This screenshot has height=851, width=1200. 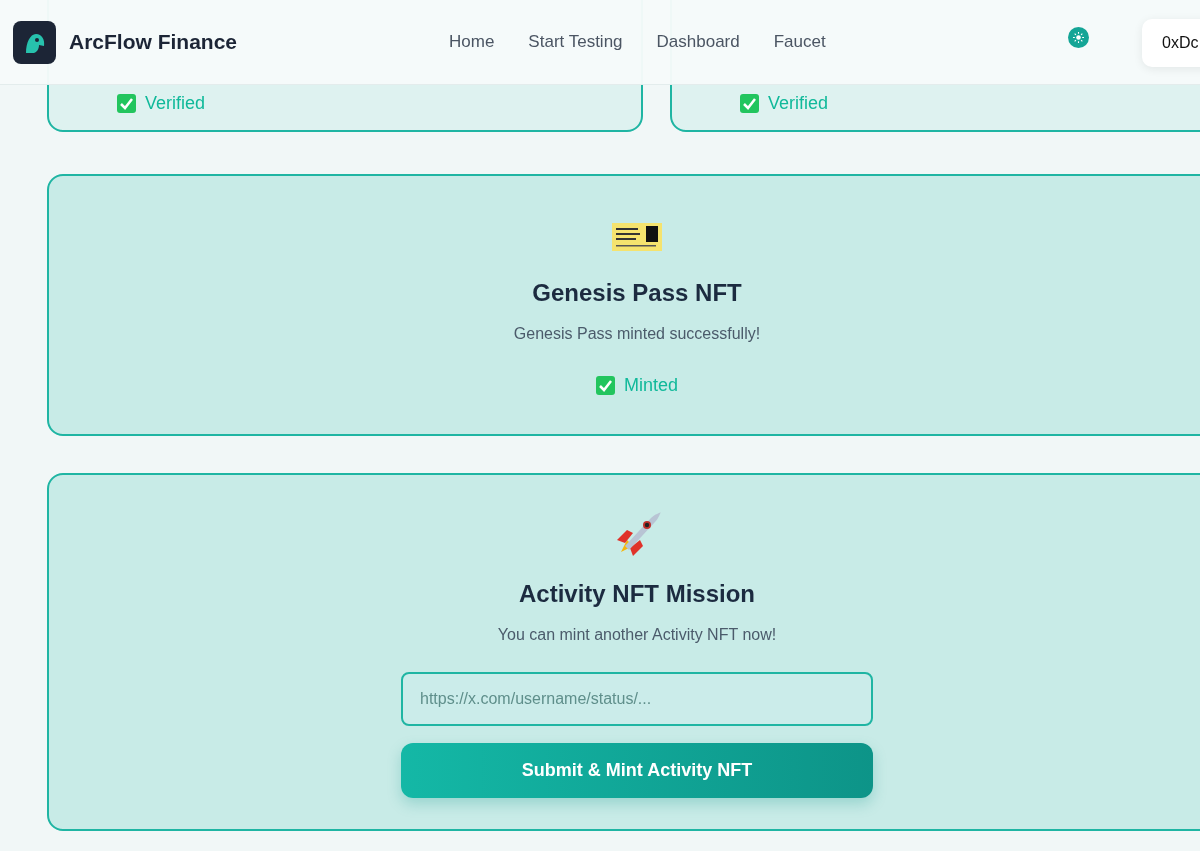 I want to click on sun-icon, so click(x=1078, y=37).